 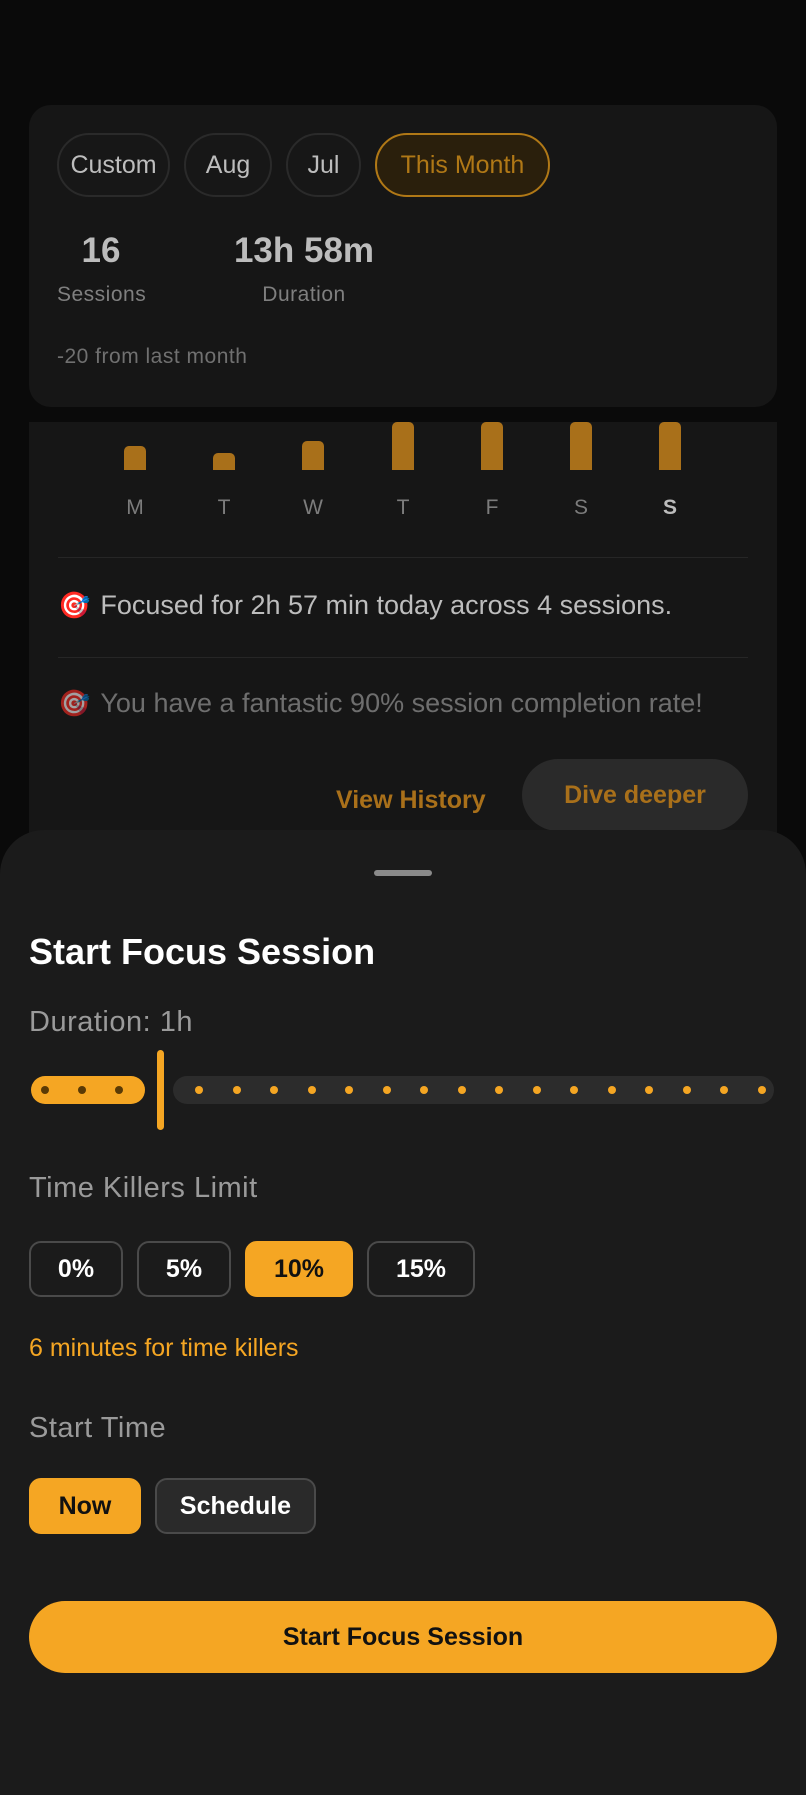 I want to click on sheet-title: Start Focus Session, so click(x=202, y=951).